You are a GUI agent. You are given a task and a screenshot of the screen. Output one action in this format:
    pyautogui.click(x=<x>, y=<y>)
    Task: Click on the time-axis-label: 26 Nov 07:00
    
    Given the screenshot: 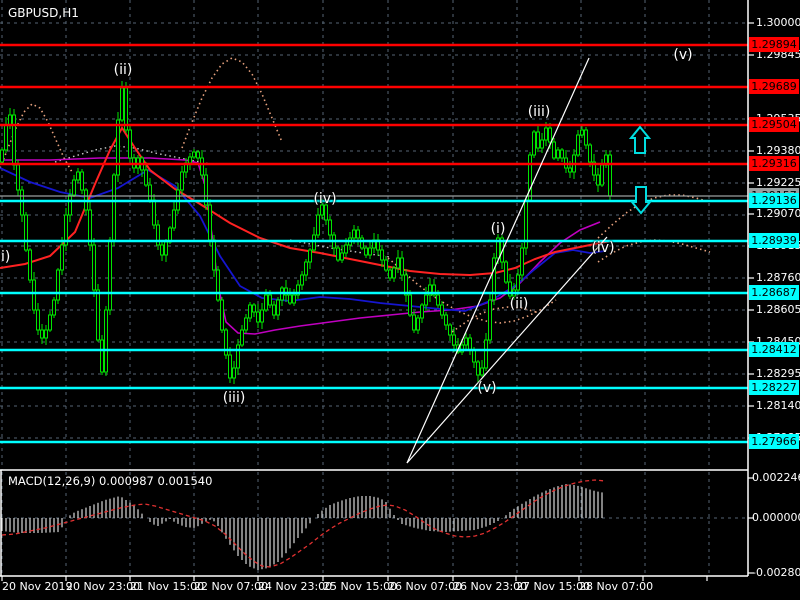 What is the action you would take?
    pyautogui.click(x=425, y=586)
    